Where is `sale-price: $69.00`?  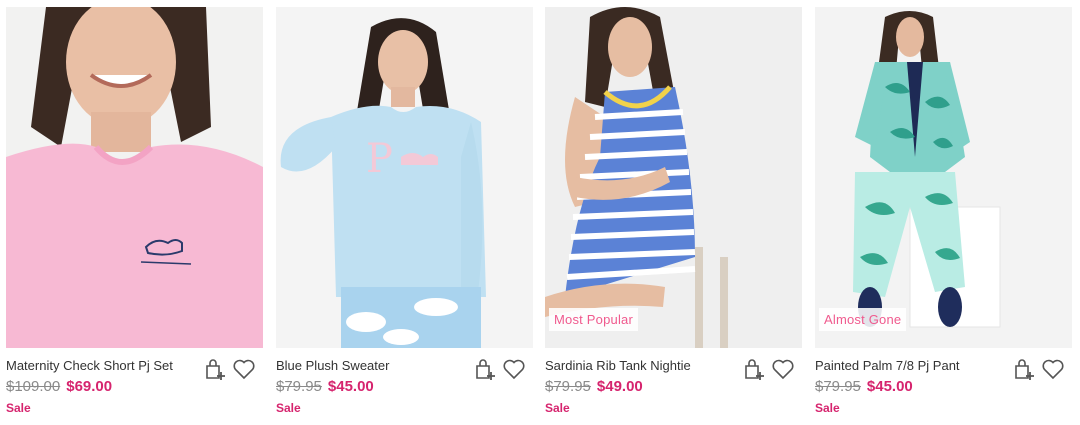 sale-price: $69.00 is located at coordinates (89, 386).